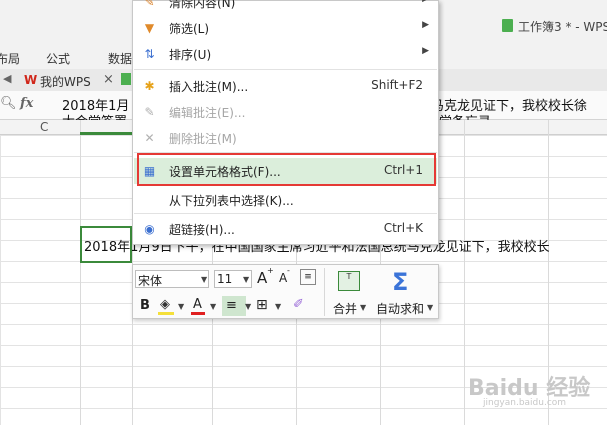  Describe the element at coordinates (149, 4) in the screenshot. I see `eraser-icon: ✎` at that location.